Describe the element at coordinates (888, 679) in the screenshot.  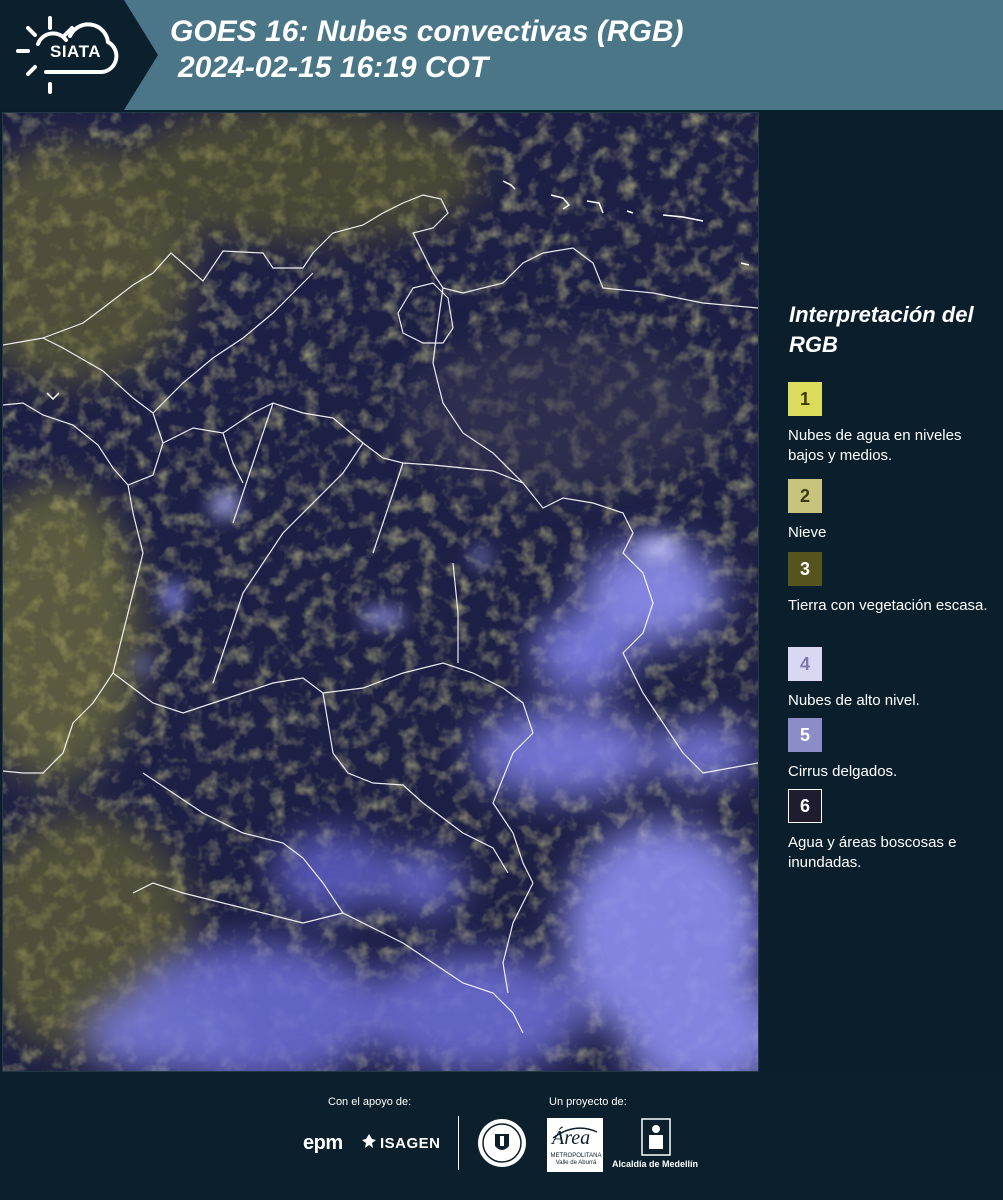
I see `legend-item-4: 4 Nubes de alto nivel.` at that location.